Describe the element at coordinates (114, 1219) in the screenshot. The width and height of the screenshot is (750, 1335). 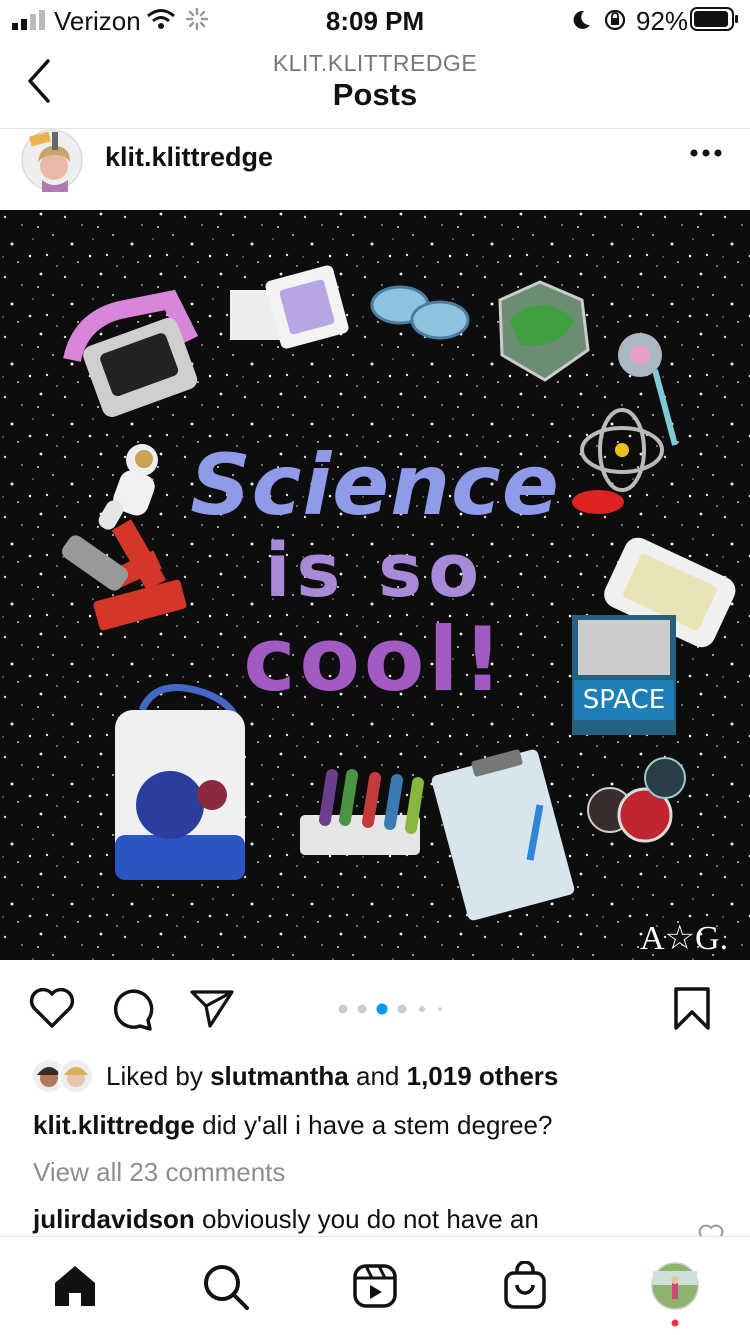
I see `comment-username: julirdavidson` at that location.